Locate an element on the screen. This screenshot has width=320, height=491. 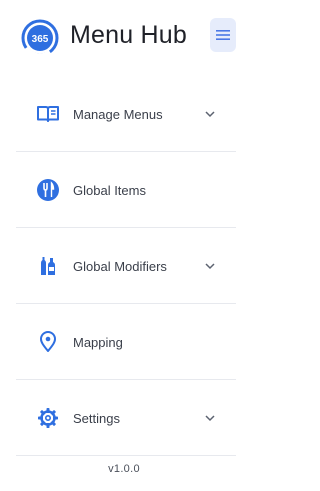
version-label: v1.0.0 is located at coordinates (124, 469).